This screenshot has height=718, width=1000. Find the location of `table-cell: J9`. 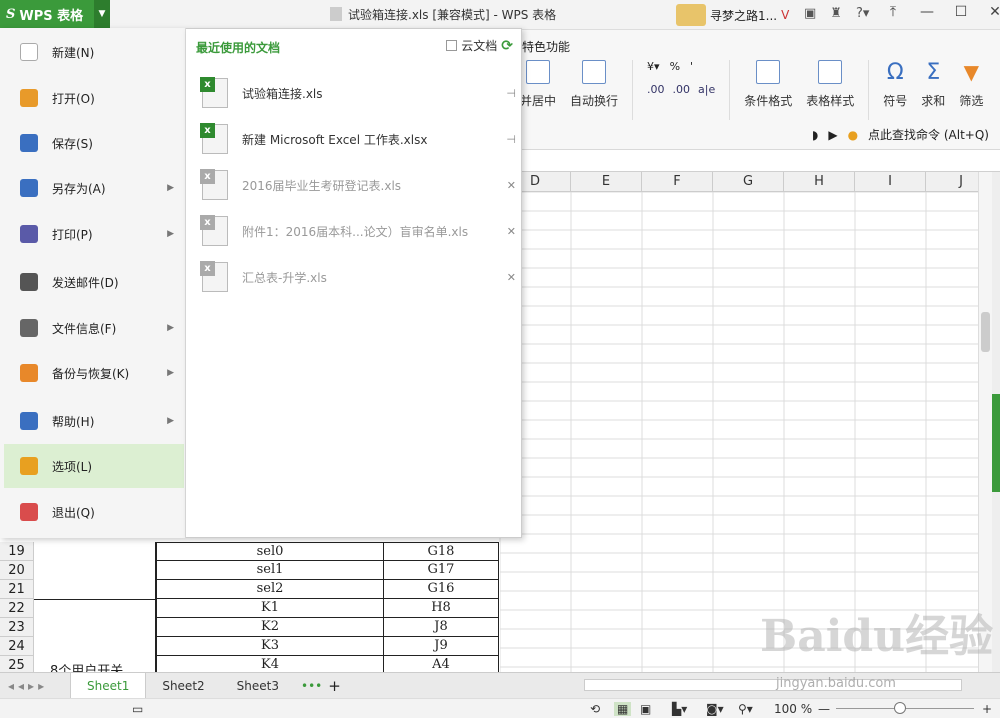

table-cell: J9 is located at coordinates (441, 646).